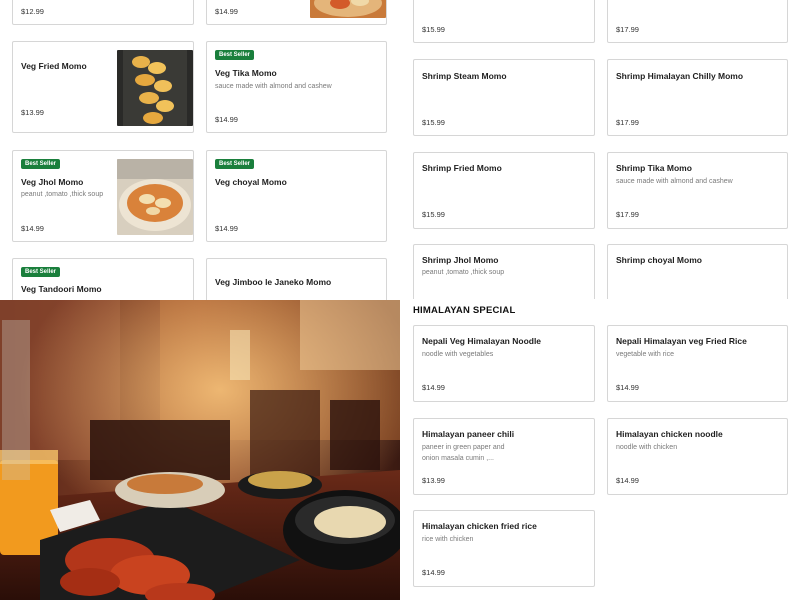 The image size is (800, 600). What do you see at coordinates (462, 168) in the screenshot?
I see `item-name: Shrimp Fried Momo` at bounding box center [462, 168].